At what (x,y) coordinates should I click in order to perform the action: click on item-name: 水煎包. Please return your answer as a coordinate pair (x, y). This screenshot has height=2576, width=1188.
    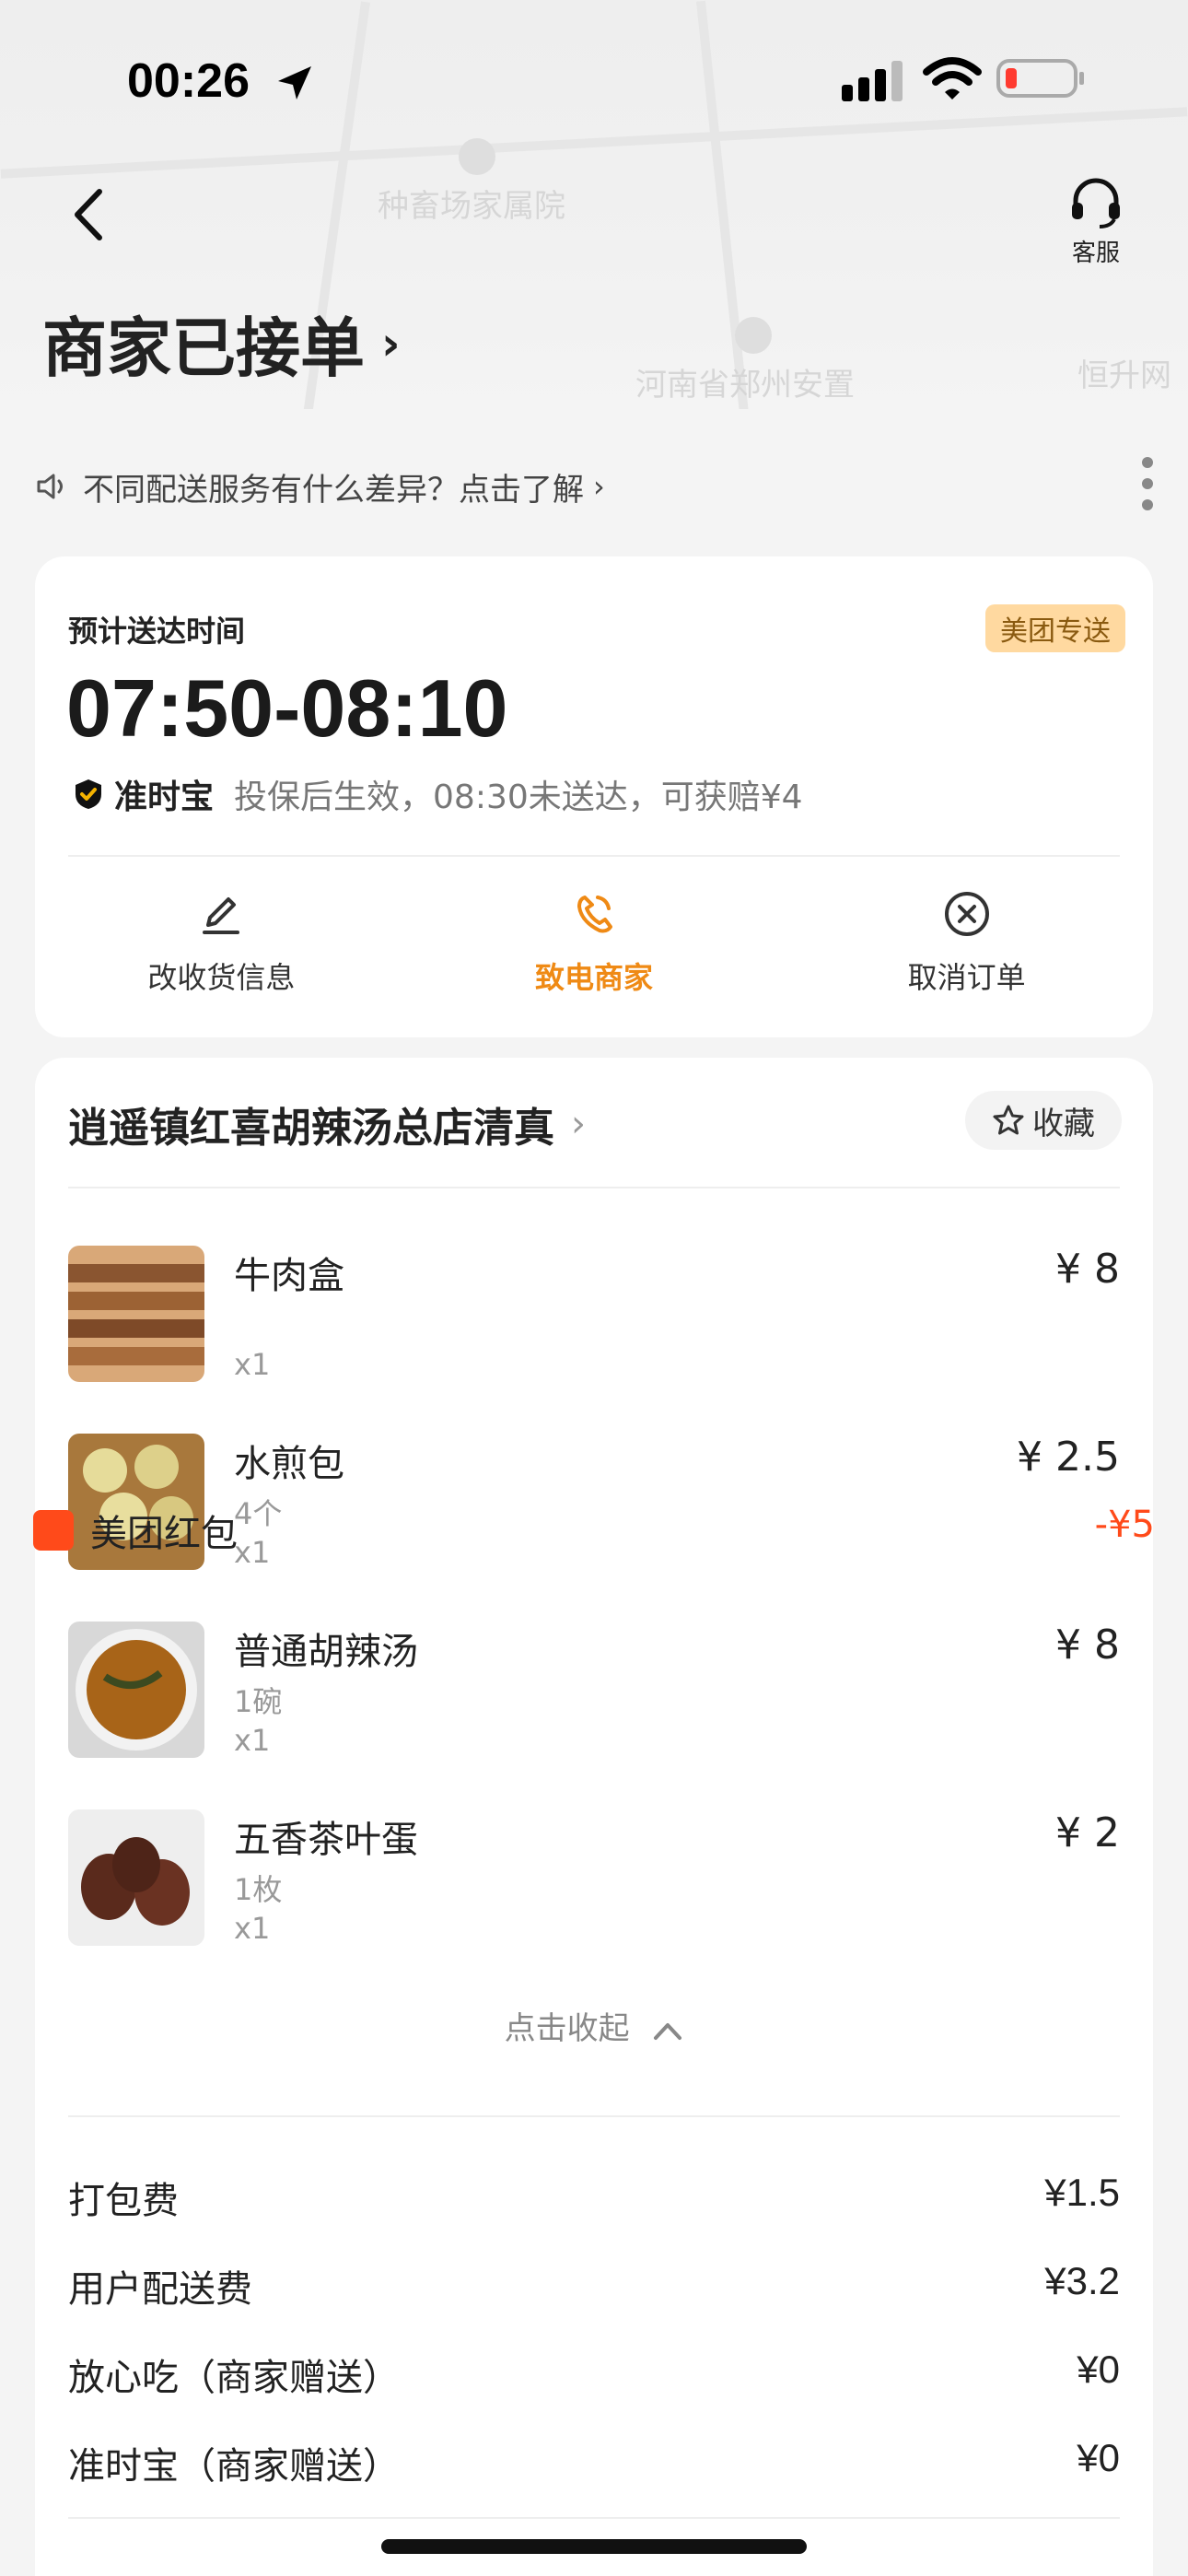
    Looking at the image, I should click on (289, 1464).